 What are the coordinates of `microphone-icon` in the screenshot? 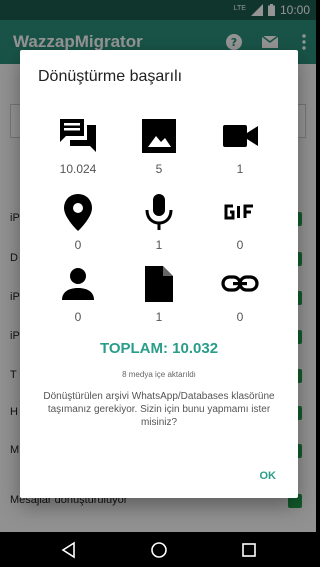 It's located at (159, 212).